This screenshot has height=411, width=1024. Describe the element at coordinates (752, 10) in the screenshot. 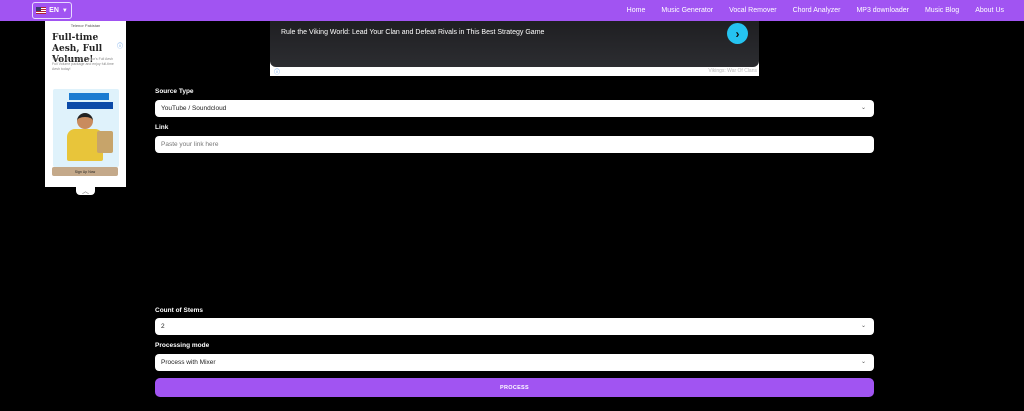

I see `nav-vocal-remover: Vocal Remover` at that location.